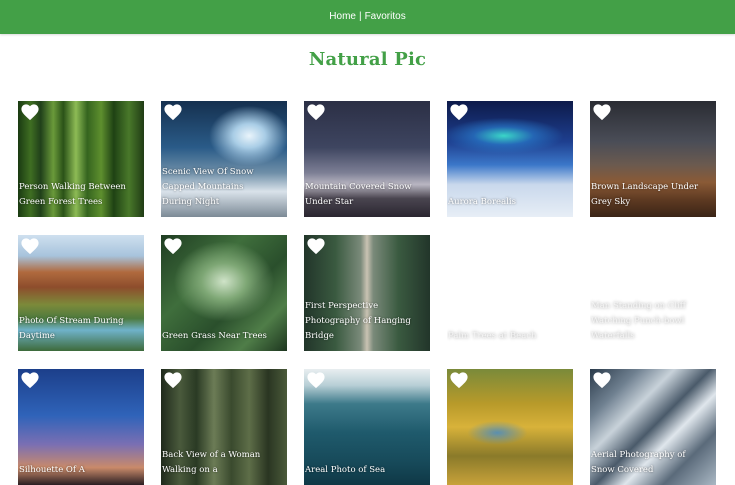  What do you see at coordinates (510, 293) in the screenshot?
I see `photo-card: Palm Trees at Beach` at bounding box center [510, 293].